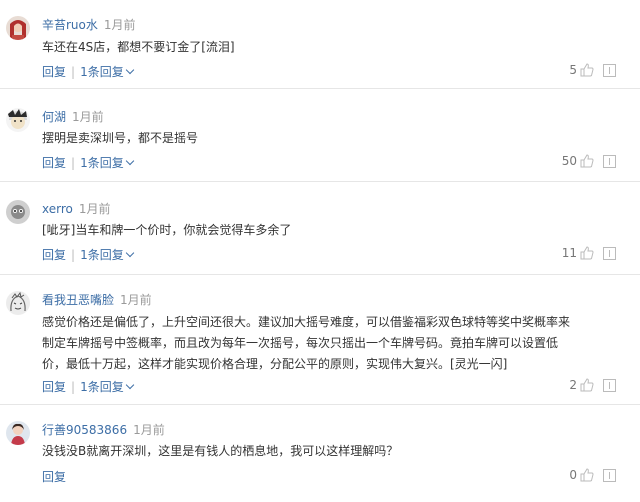 The width and height of the screenshot is (640, 502). What do you see at coordinates (275, 364) in the screenshot?
I see `comment-text-line: 价，最低十万起，这样才能实现价格合理，分配公平的原则，实现伟大复兴。[灵光一闪]` at bounding box center [275, 364].